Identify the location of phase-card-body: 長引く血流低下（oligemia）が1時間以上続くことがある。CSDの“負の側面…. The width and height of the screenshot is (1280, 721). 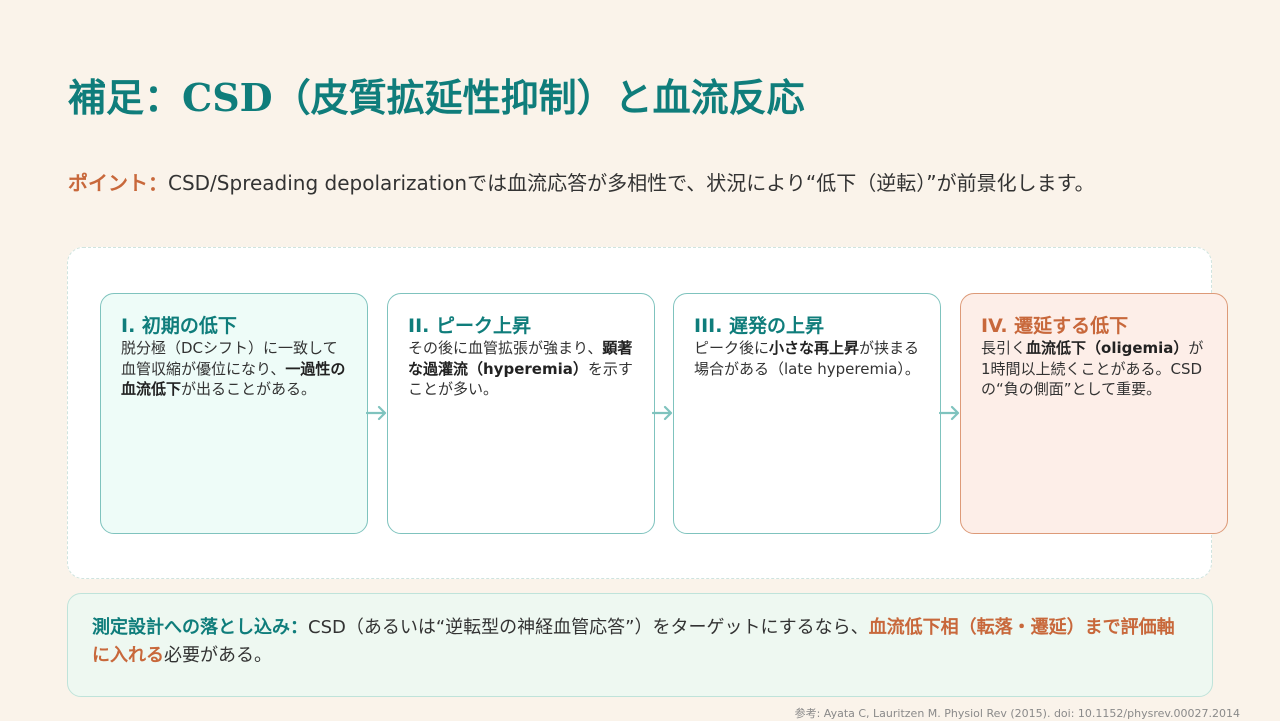
(1092, 368).